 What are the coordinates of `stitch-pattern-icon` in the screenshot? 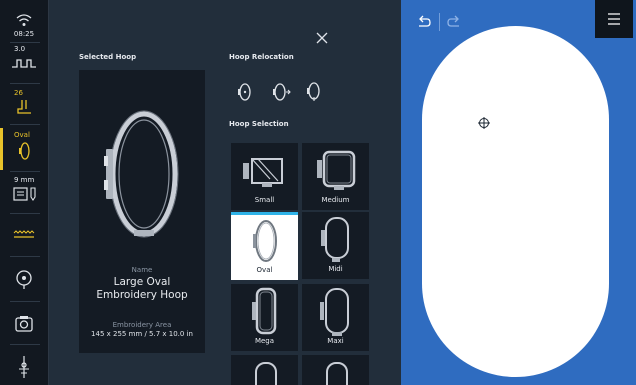 It's located at (24, 235).